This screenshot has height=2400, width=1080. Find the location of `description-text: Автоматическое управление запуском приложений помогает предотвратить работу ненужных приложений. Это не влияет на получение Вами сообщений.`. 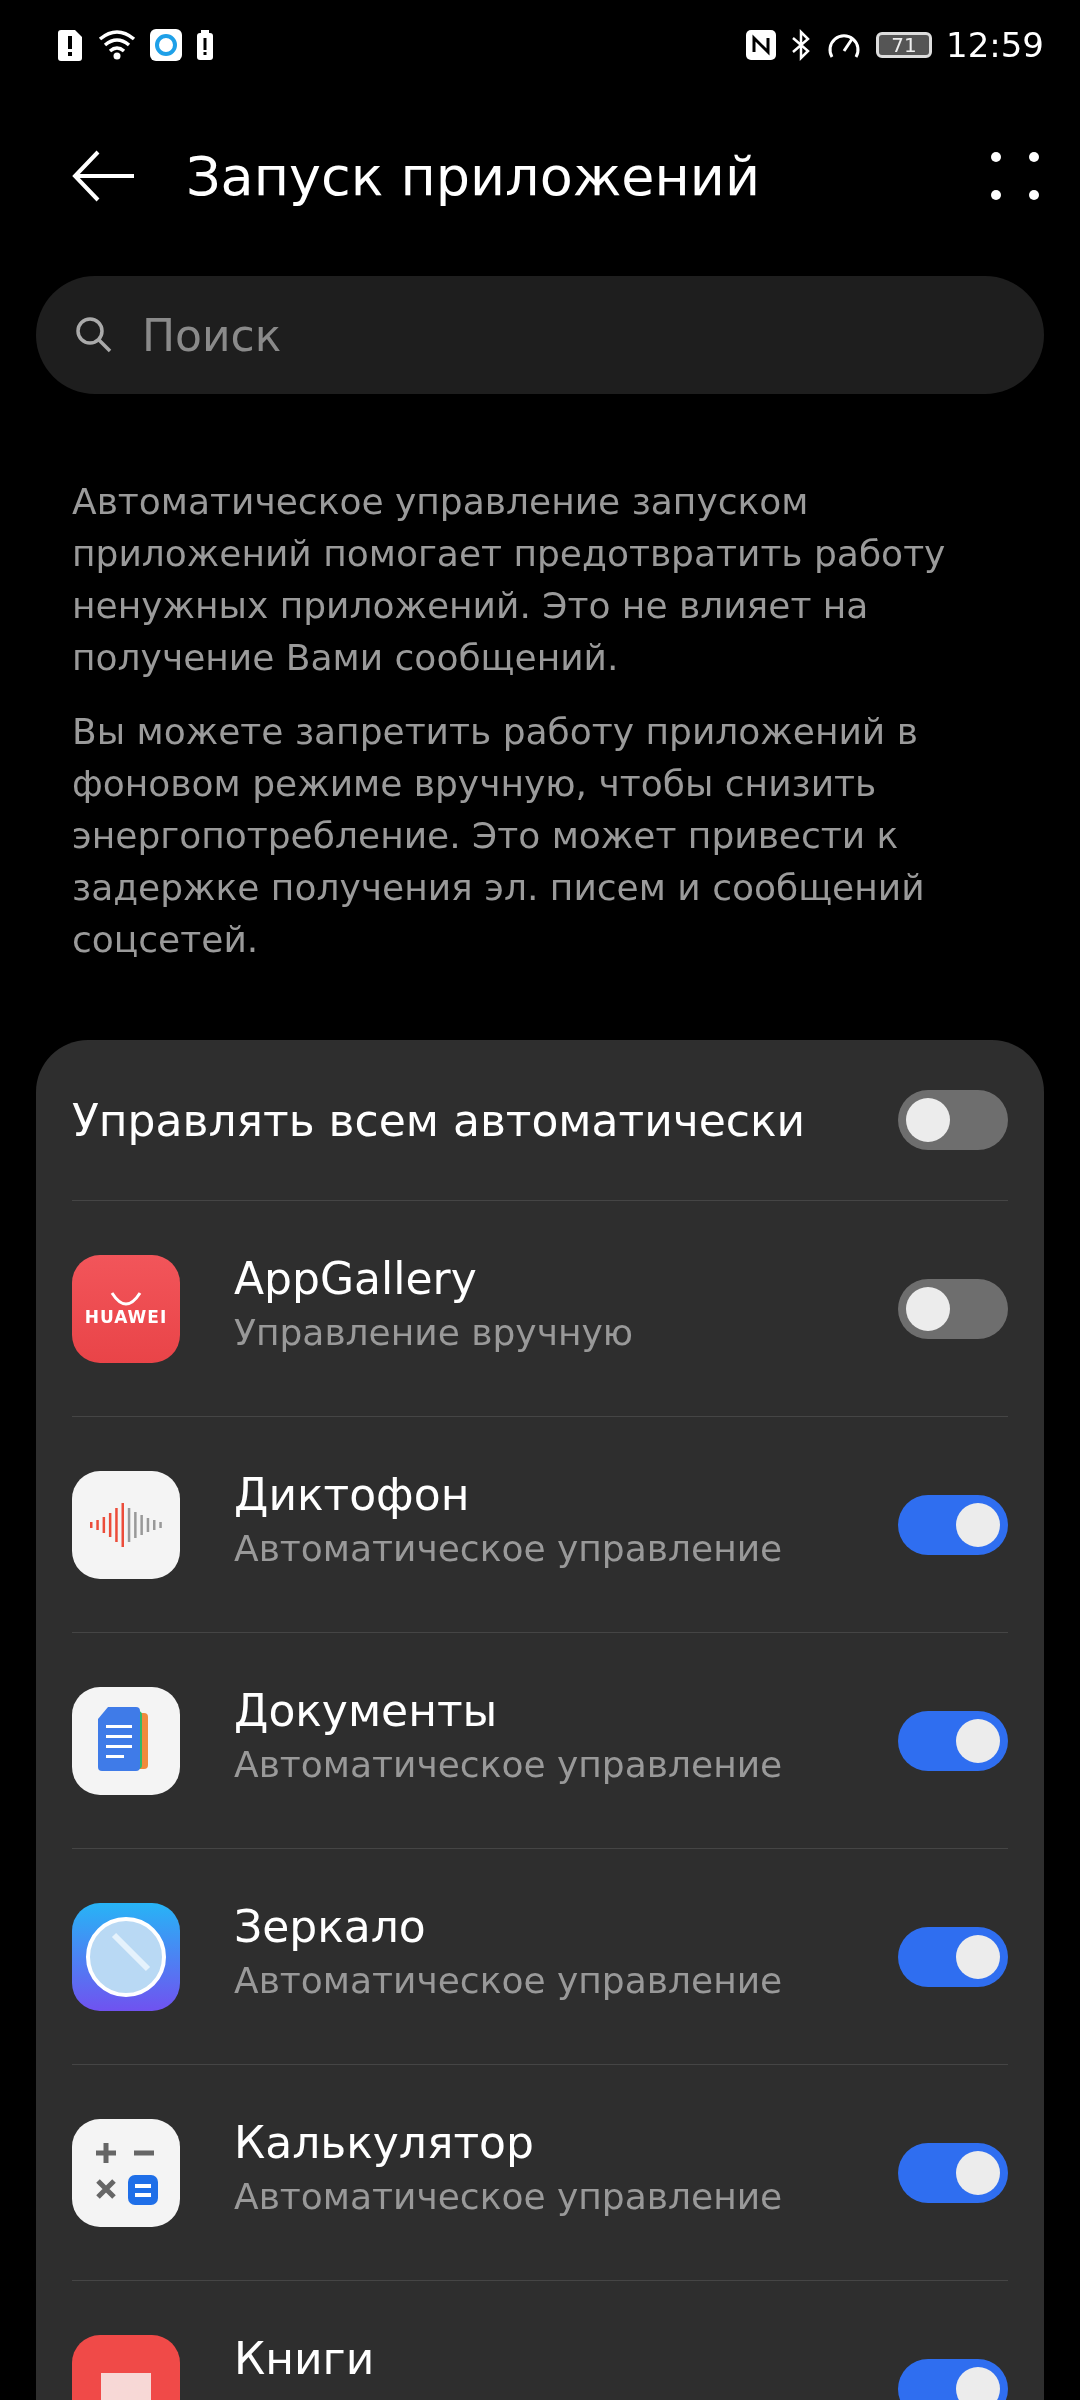

description-text: Автоматическое управление запуском приложений помогает предотвратить работу ненужных приложений. Это не влияет на получение Вами сообщений. is located at coordinates (509, 580).